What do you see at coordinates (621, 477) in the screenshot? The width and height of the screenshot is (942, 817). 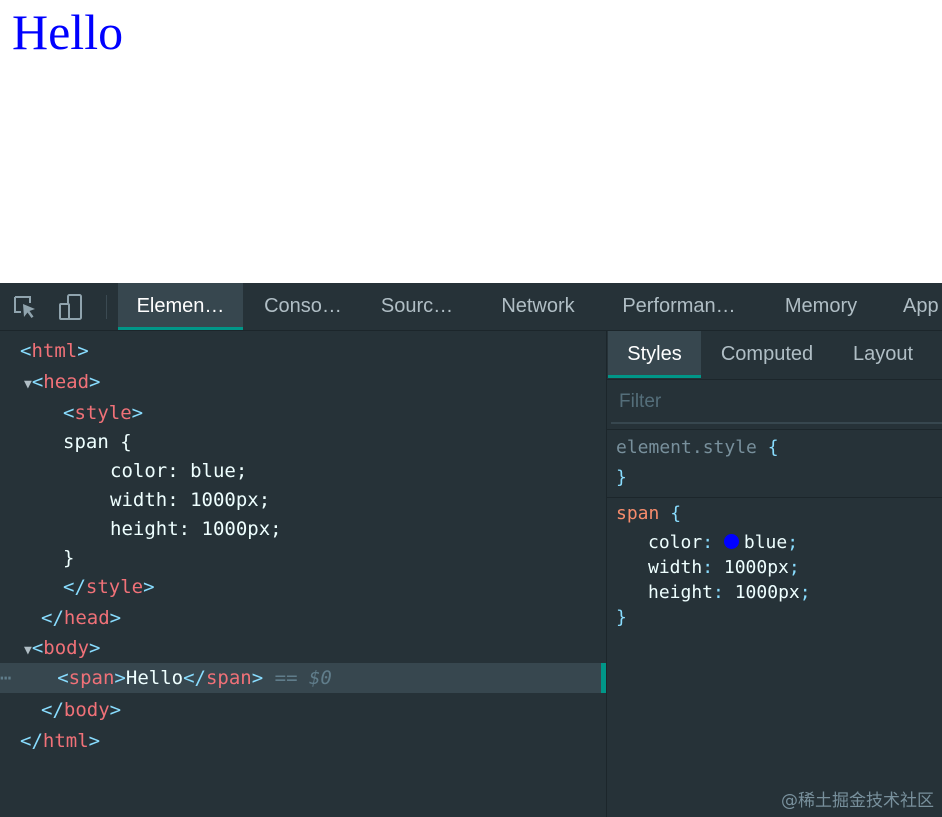 I see `element-style-close: }` at bounding box center [621, 477].